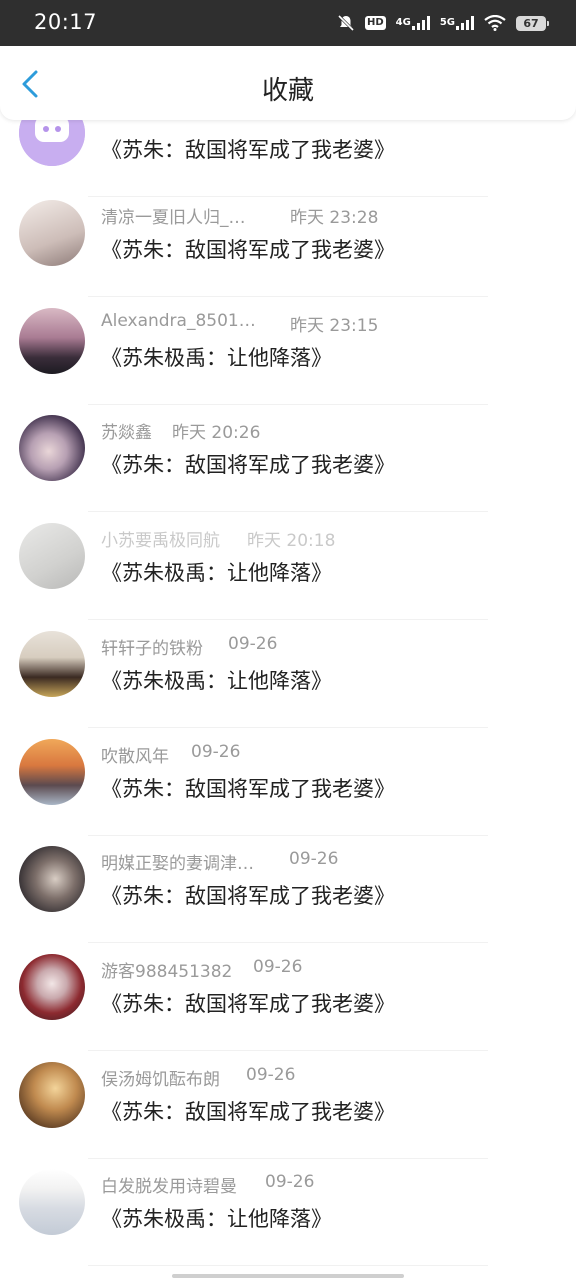 This screenshot has width=576, height=1280. I want to click on list-item: 游客988451382 09-26 《苏朱：敌国将军成了我老婆》, so click(288, 1007).